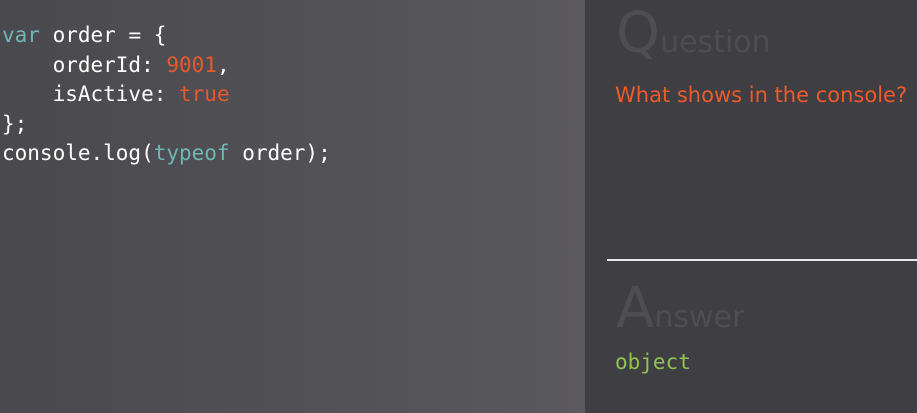 The image size is (917, 413). What do you see at coordinates (103, 35) in the screenshot?
I see `code-token-plain: order = {` at bounding box center [103, 35].